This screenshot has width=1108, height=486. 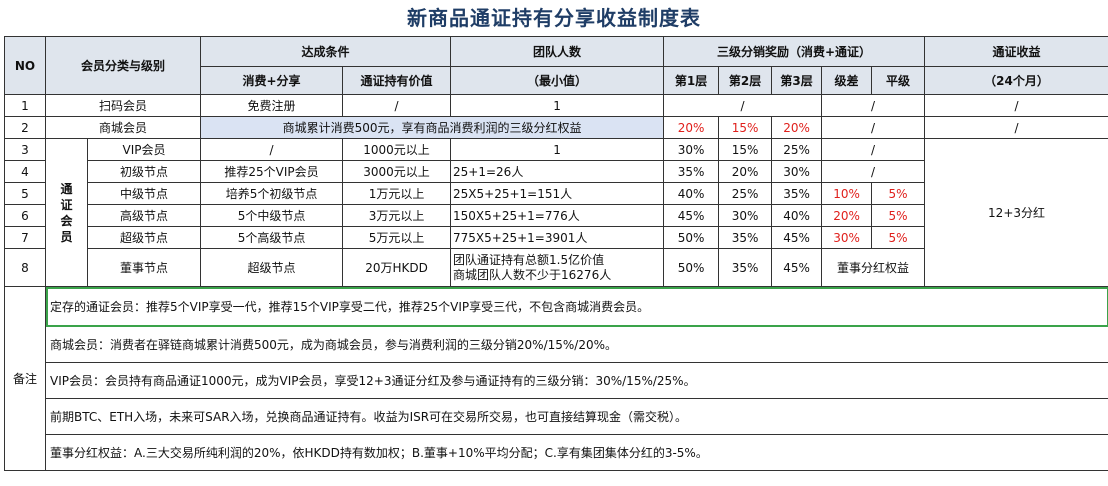 What do you see at coordinates (797, 171) in the screenshot?
I see `row-l3: 30%` at bounding box center [797, 171].